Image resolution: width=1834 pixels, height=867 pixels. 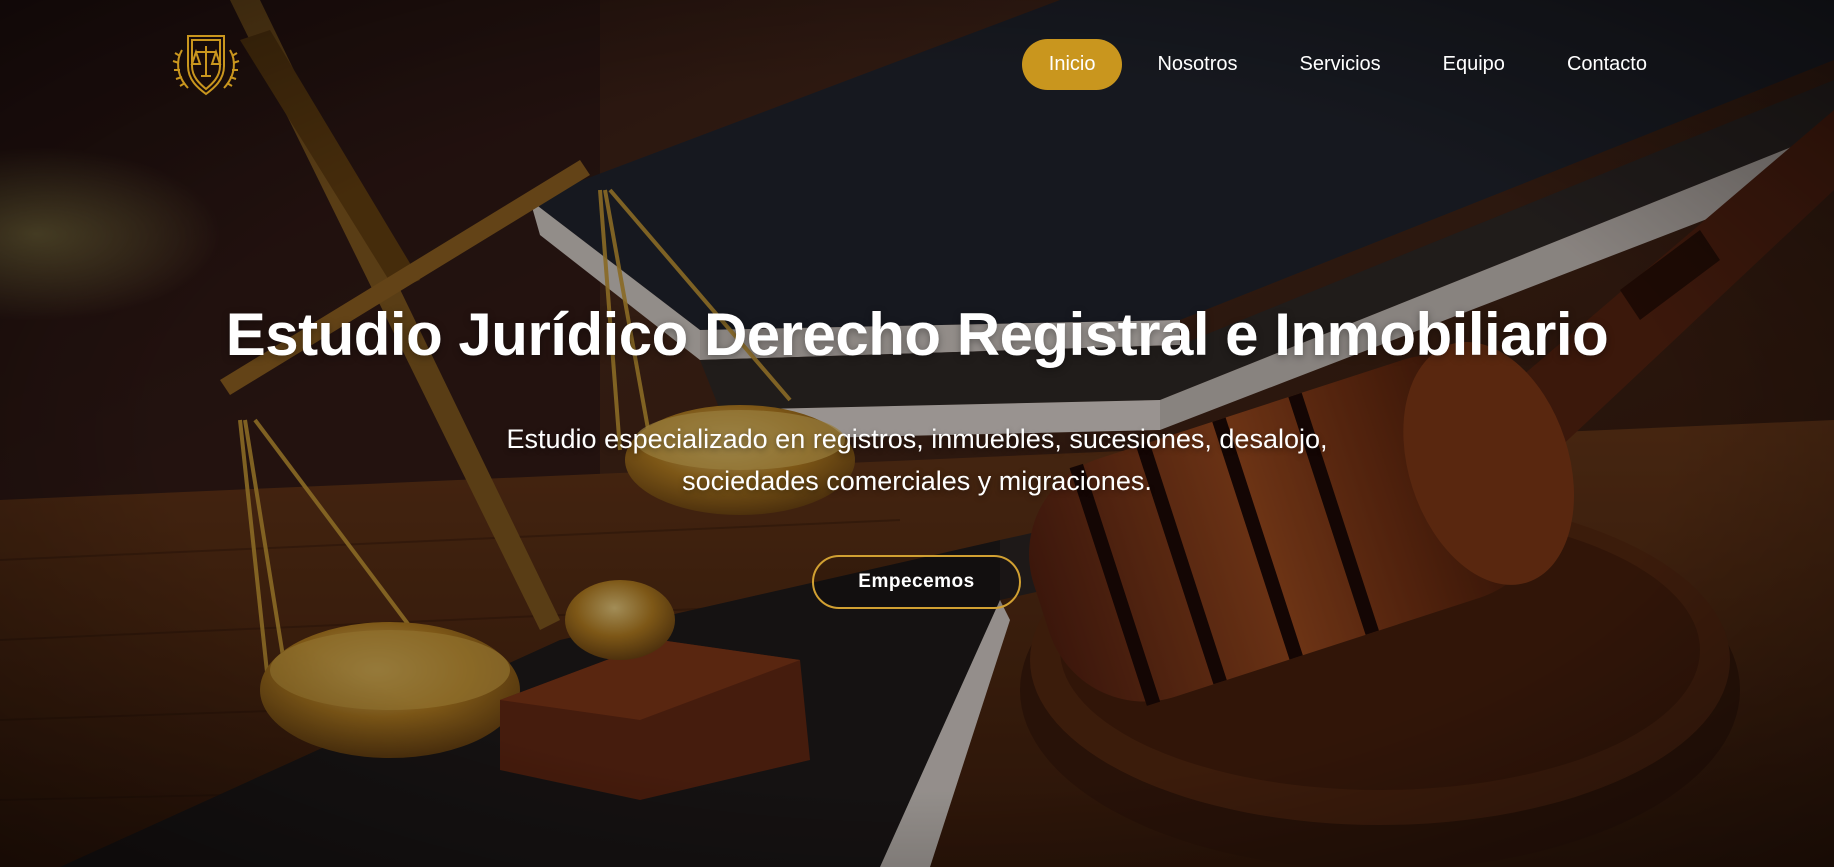 What do you see at coordinates (1072, 64) in the screenshot?
I see `nav-item-inicio: Inicio` at bounding box center [1072, 64].